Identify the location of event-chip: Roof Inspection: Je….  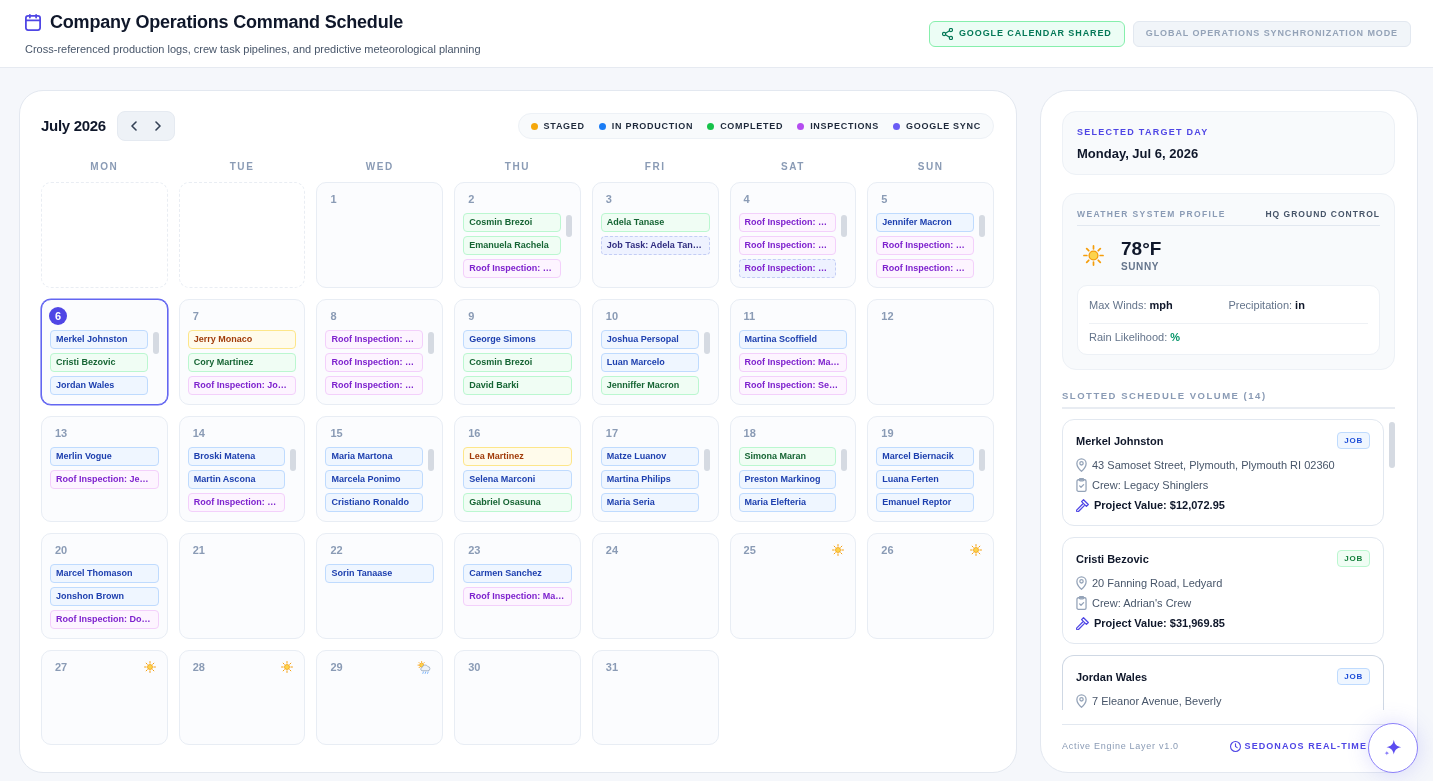
(104, 479).